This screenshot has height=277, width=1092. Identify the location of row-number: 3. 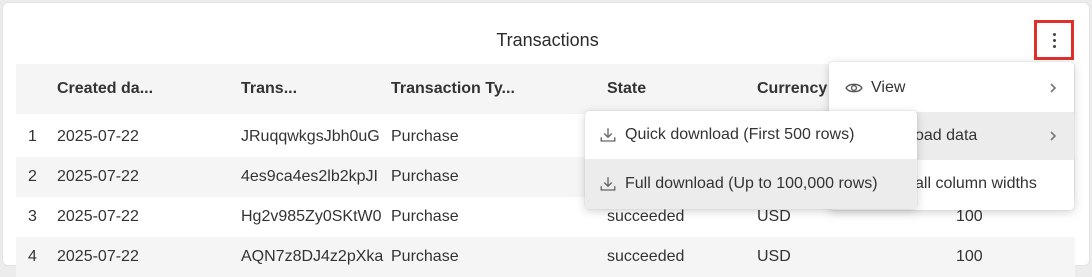
(32, 216).